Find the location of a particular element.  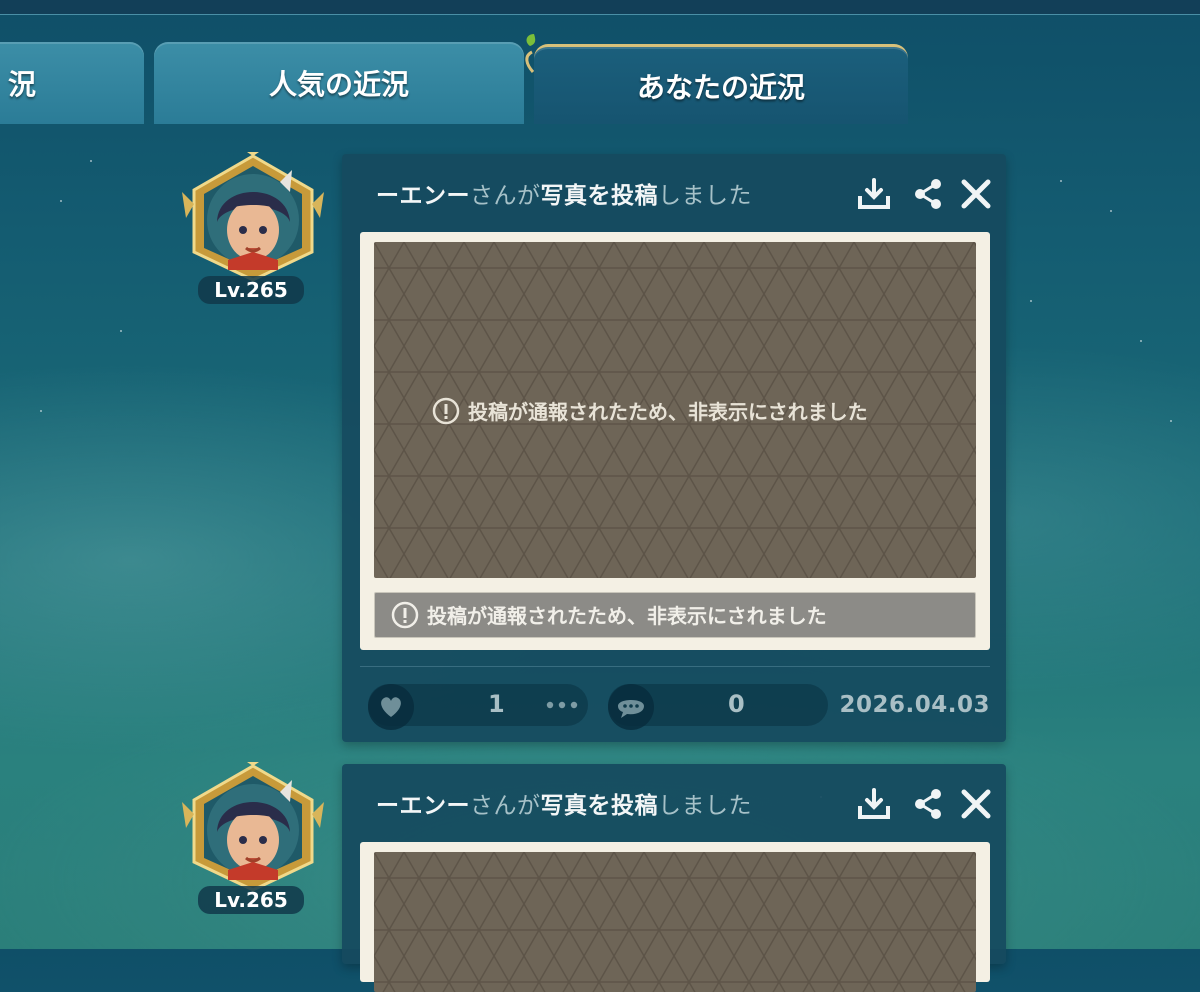

tab-popular: 人気の近況 is located at coordinates (339, 83).